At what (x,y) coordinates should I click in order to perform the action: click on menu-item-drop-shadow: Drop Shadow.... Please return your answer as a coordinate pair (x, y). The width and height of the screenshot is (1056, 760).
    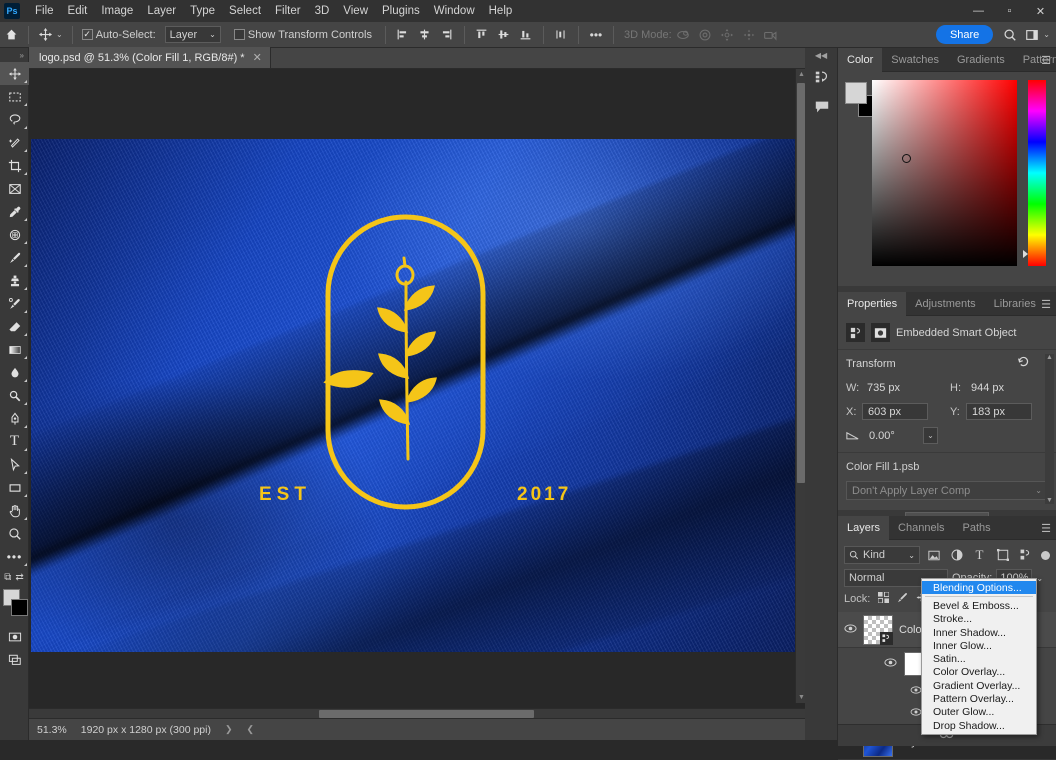
    Looking at the image, I should click on (979, 725).